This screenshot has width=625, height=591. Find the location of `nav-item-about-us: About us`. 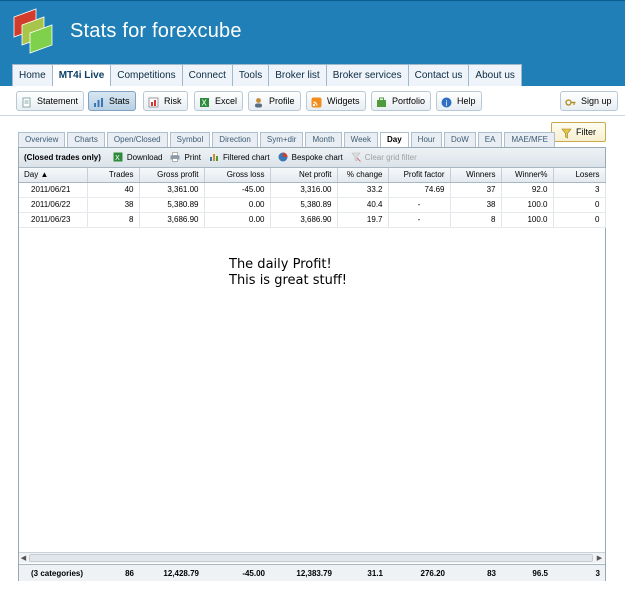

nav-item-about-us: About us is located at coordinates (495, 75).